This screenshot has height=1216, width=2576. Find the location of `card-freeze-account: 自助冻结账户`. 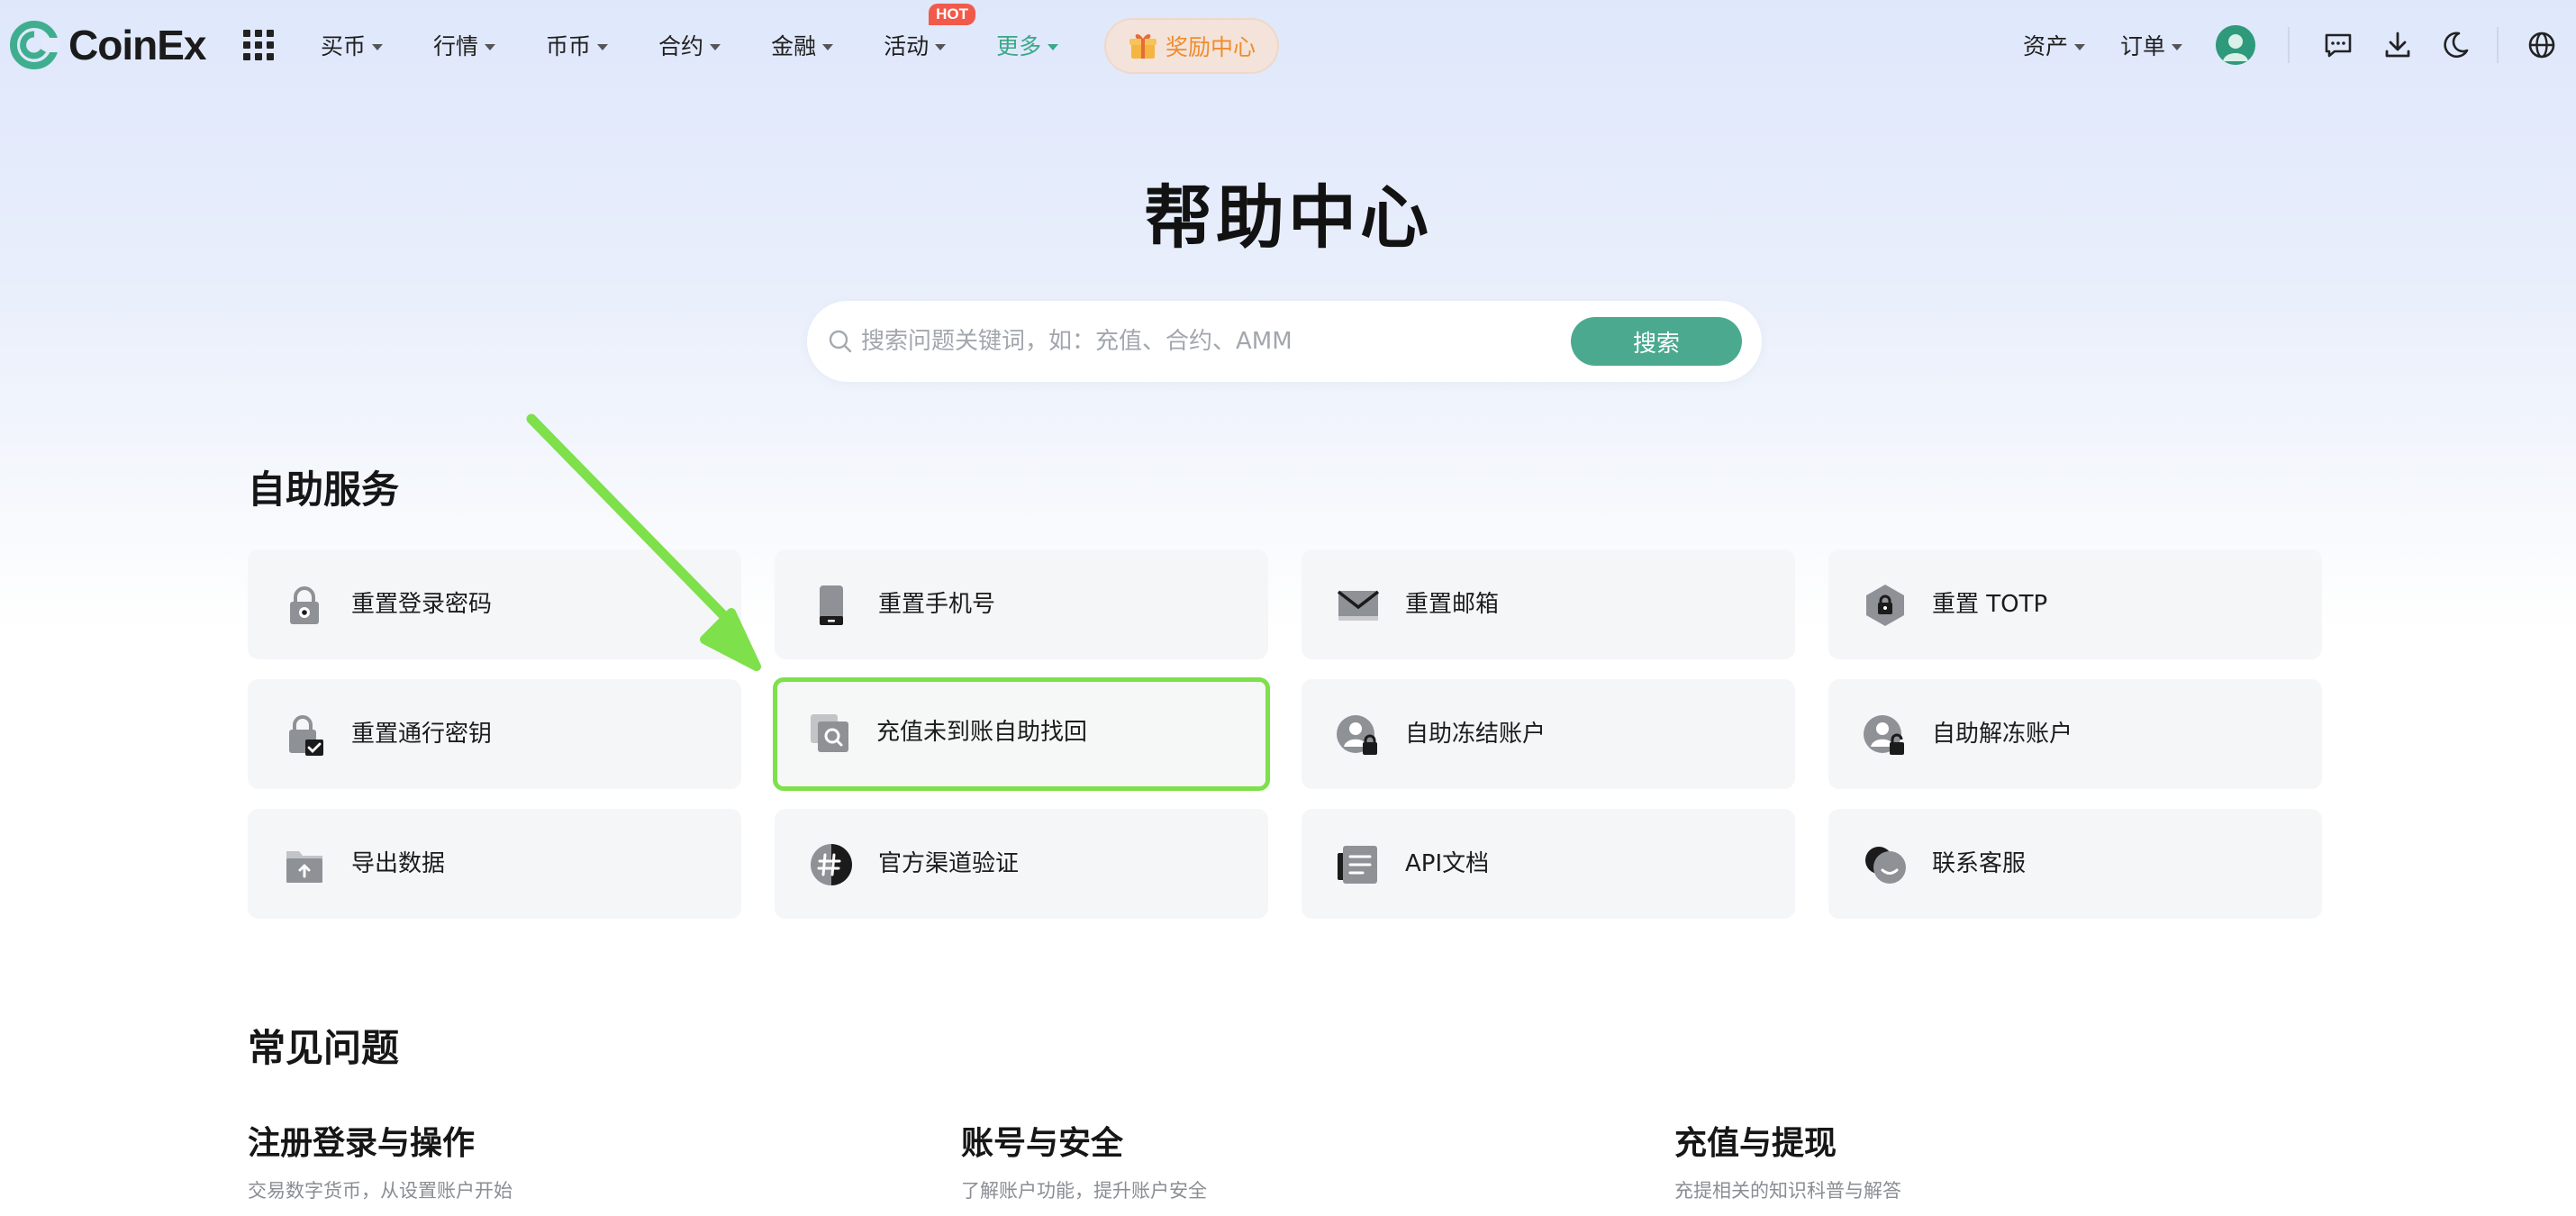

card-freeze-account: 自助冻结账户 is located at coordinates (1549, 734).